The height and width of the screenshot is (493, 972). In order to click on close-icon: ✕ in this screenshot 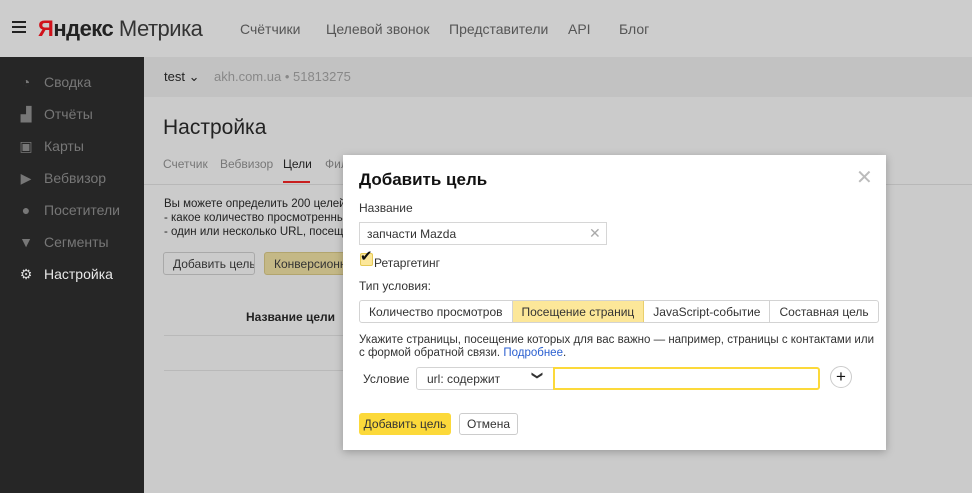, I will do `click(864, 178)`.